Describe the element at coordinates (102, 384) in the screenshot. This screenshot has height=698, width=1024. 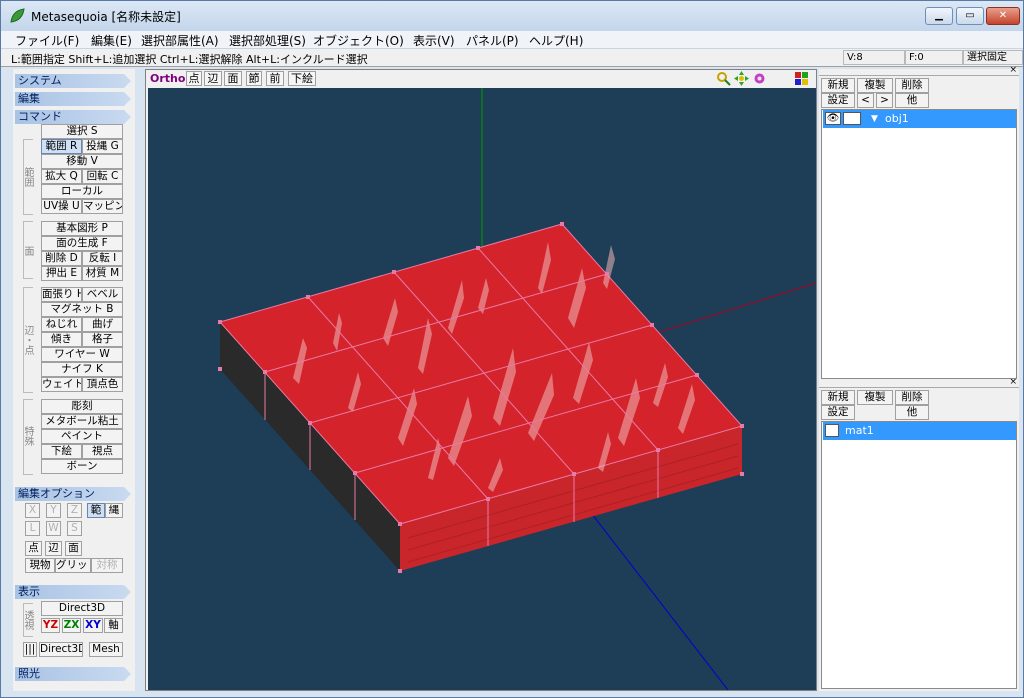
I see `vertex-color-button: 頂点色` at that location.